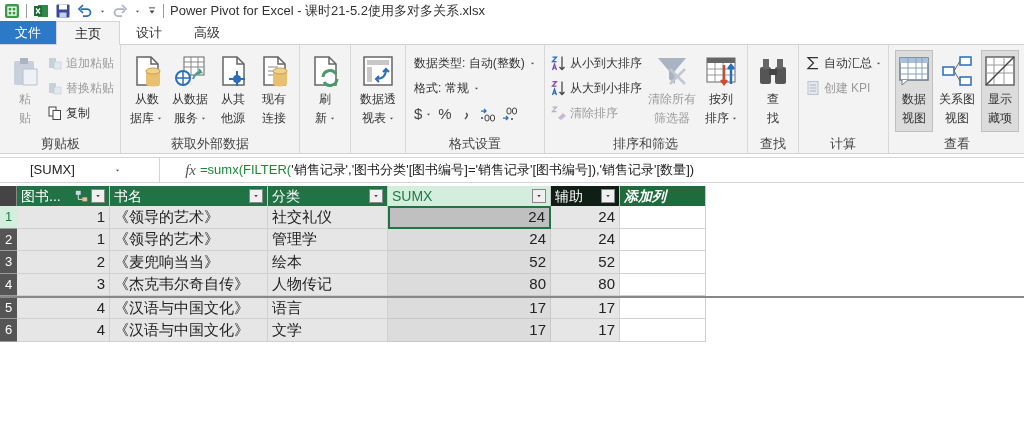  Describe the element at coordinates (913, 91) in the screenshot. I see `ribbon-button: 数据 视图` at that location.